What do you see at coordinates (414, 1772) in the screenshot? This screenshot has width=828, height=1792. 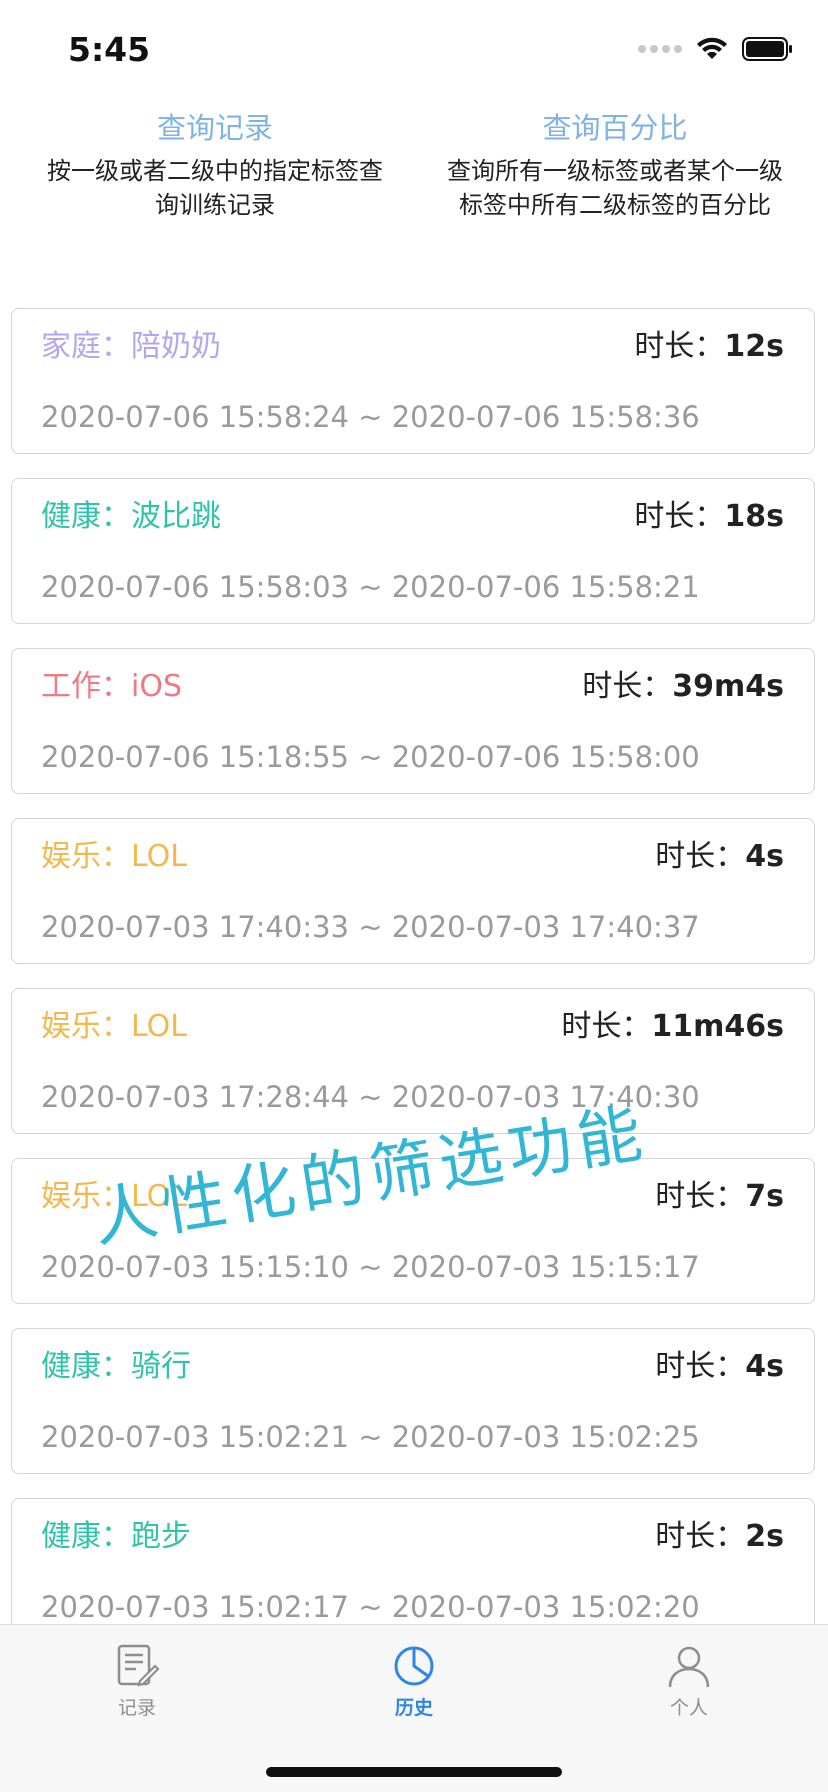 I see `home-indicator` at bounding box center [414, 1772].